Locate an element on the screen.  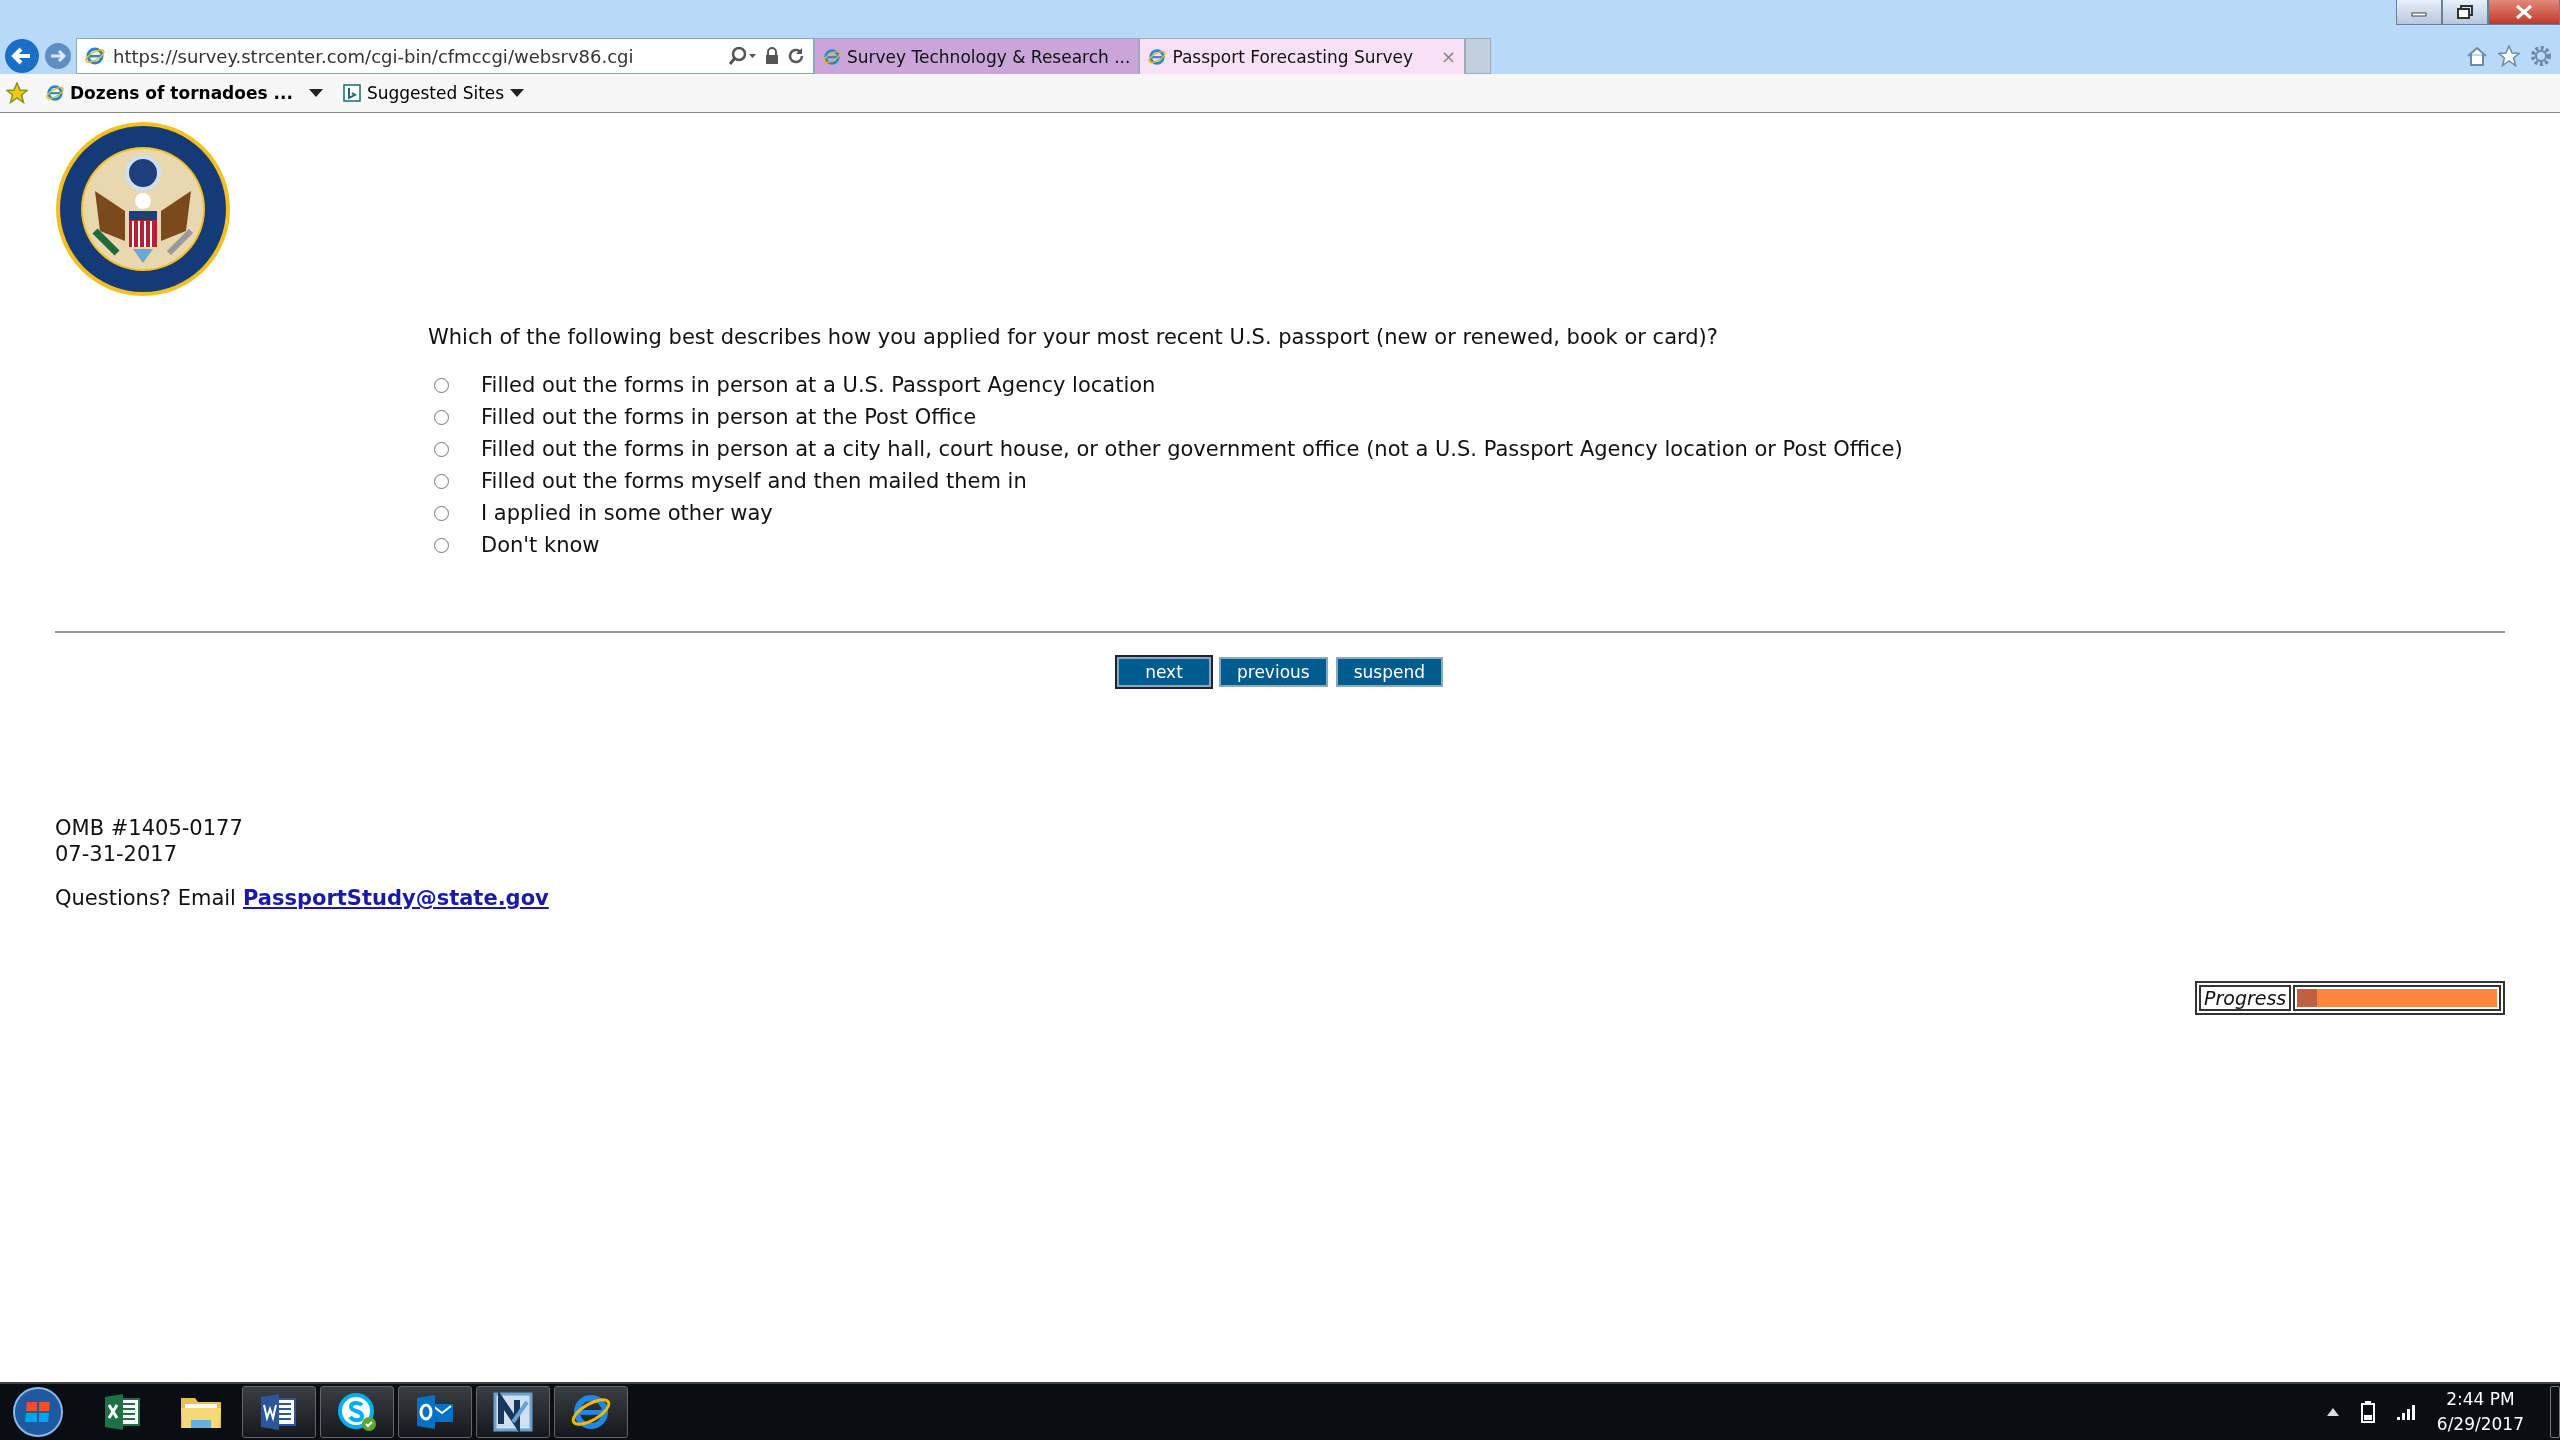
app-icon is located at coordinates (513, 1412).